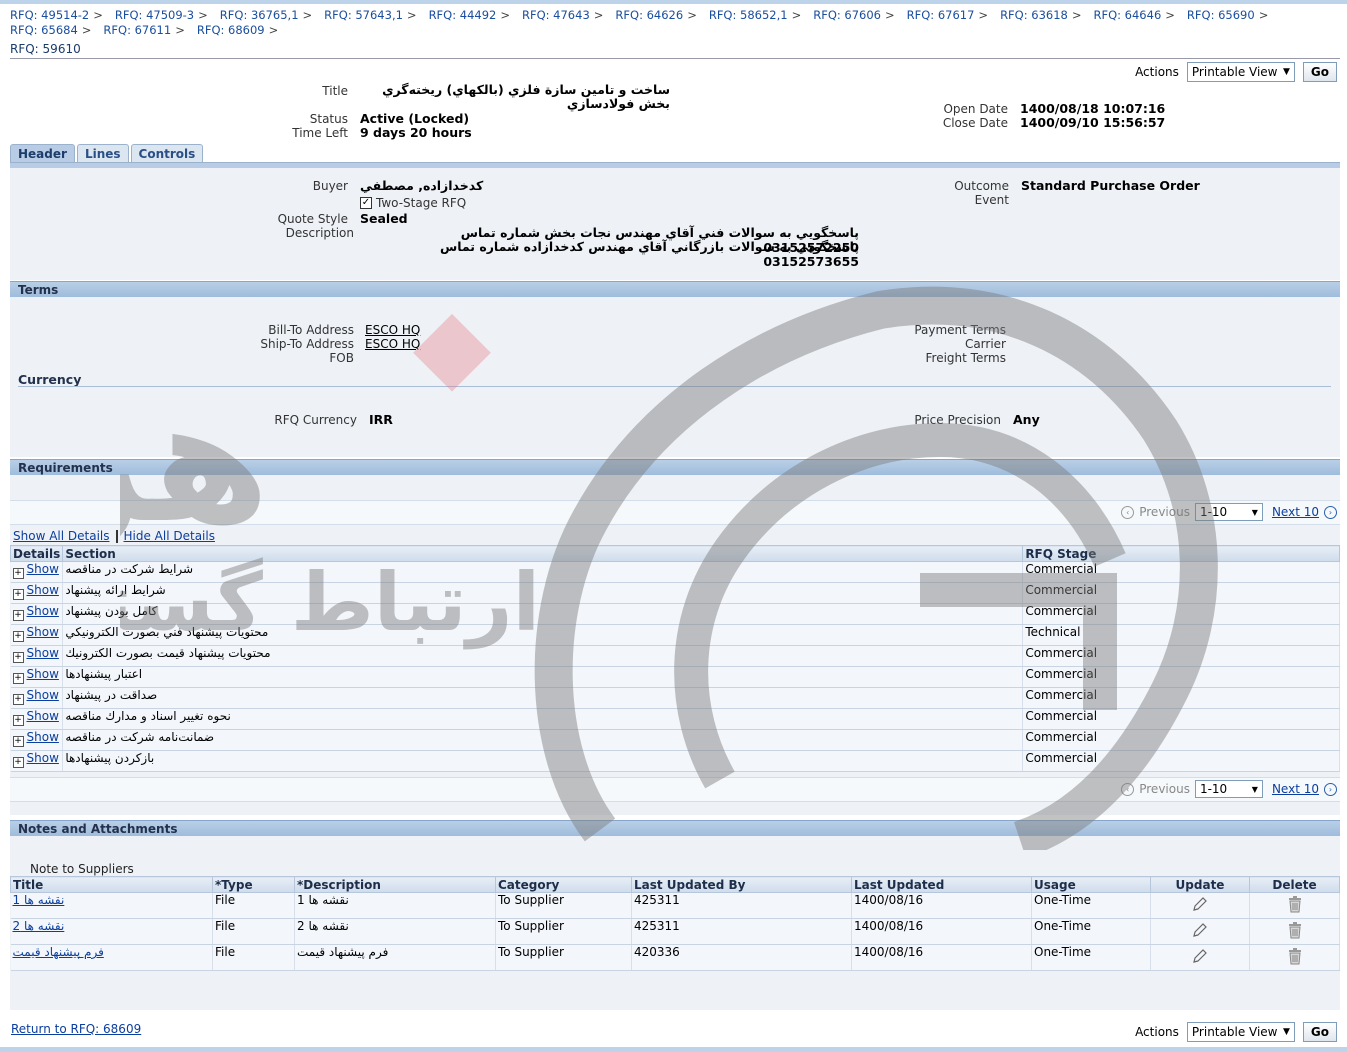 This screenshot has height=1052, width=1347. I want to click on note-to-suppliers-label: Note to Suppliers, so click(82, 869).